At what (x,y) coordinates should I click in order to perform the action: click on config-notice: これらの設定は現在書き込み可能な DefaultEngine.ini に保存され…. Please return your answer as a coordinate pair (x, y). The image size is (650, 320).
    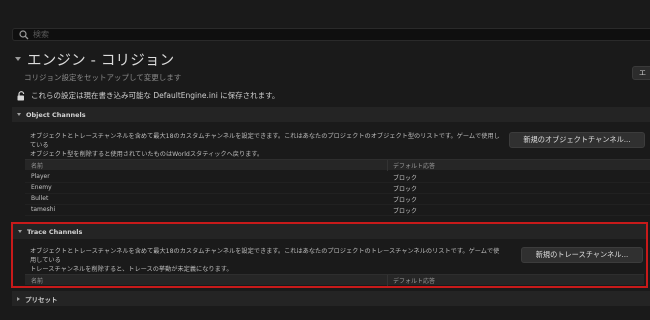
    Looking at the image, I should click on (148, 95).